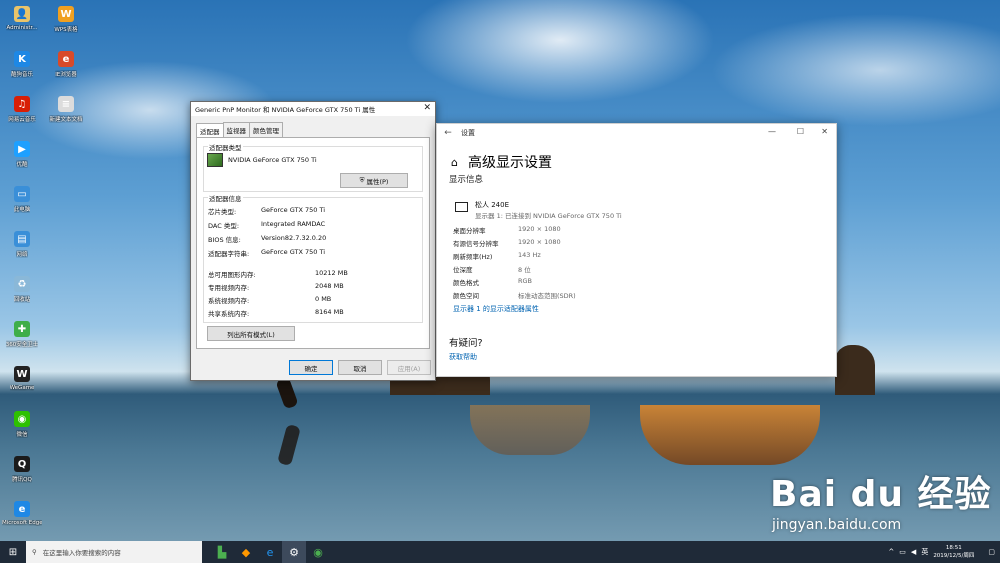  What do you see at coordinates (225, 147) in the screenshot?
I see `adapter-type-label: 适配器类型` at bounding box center [225, 147].